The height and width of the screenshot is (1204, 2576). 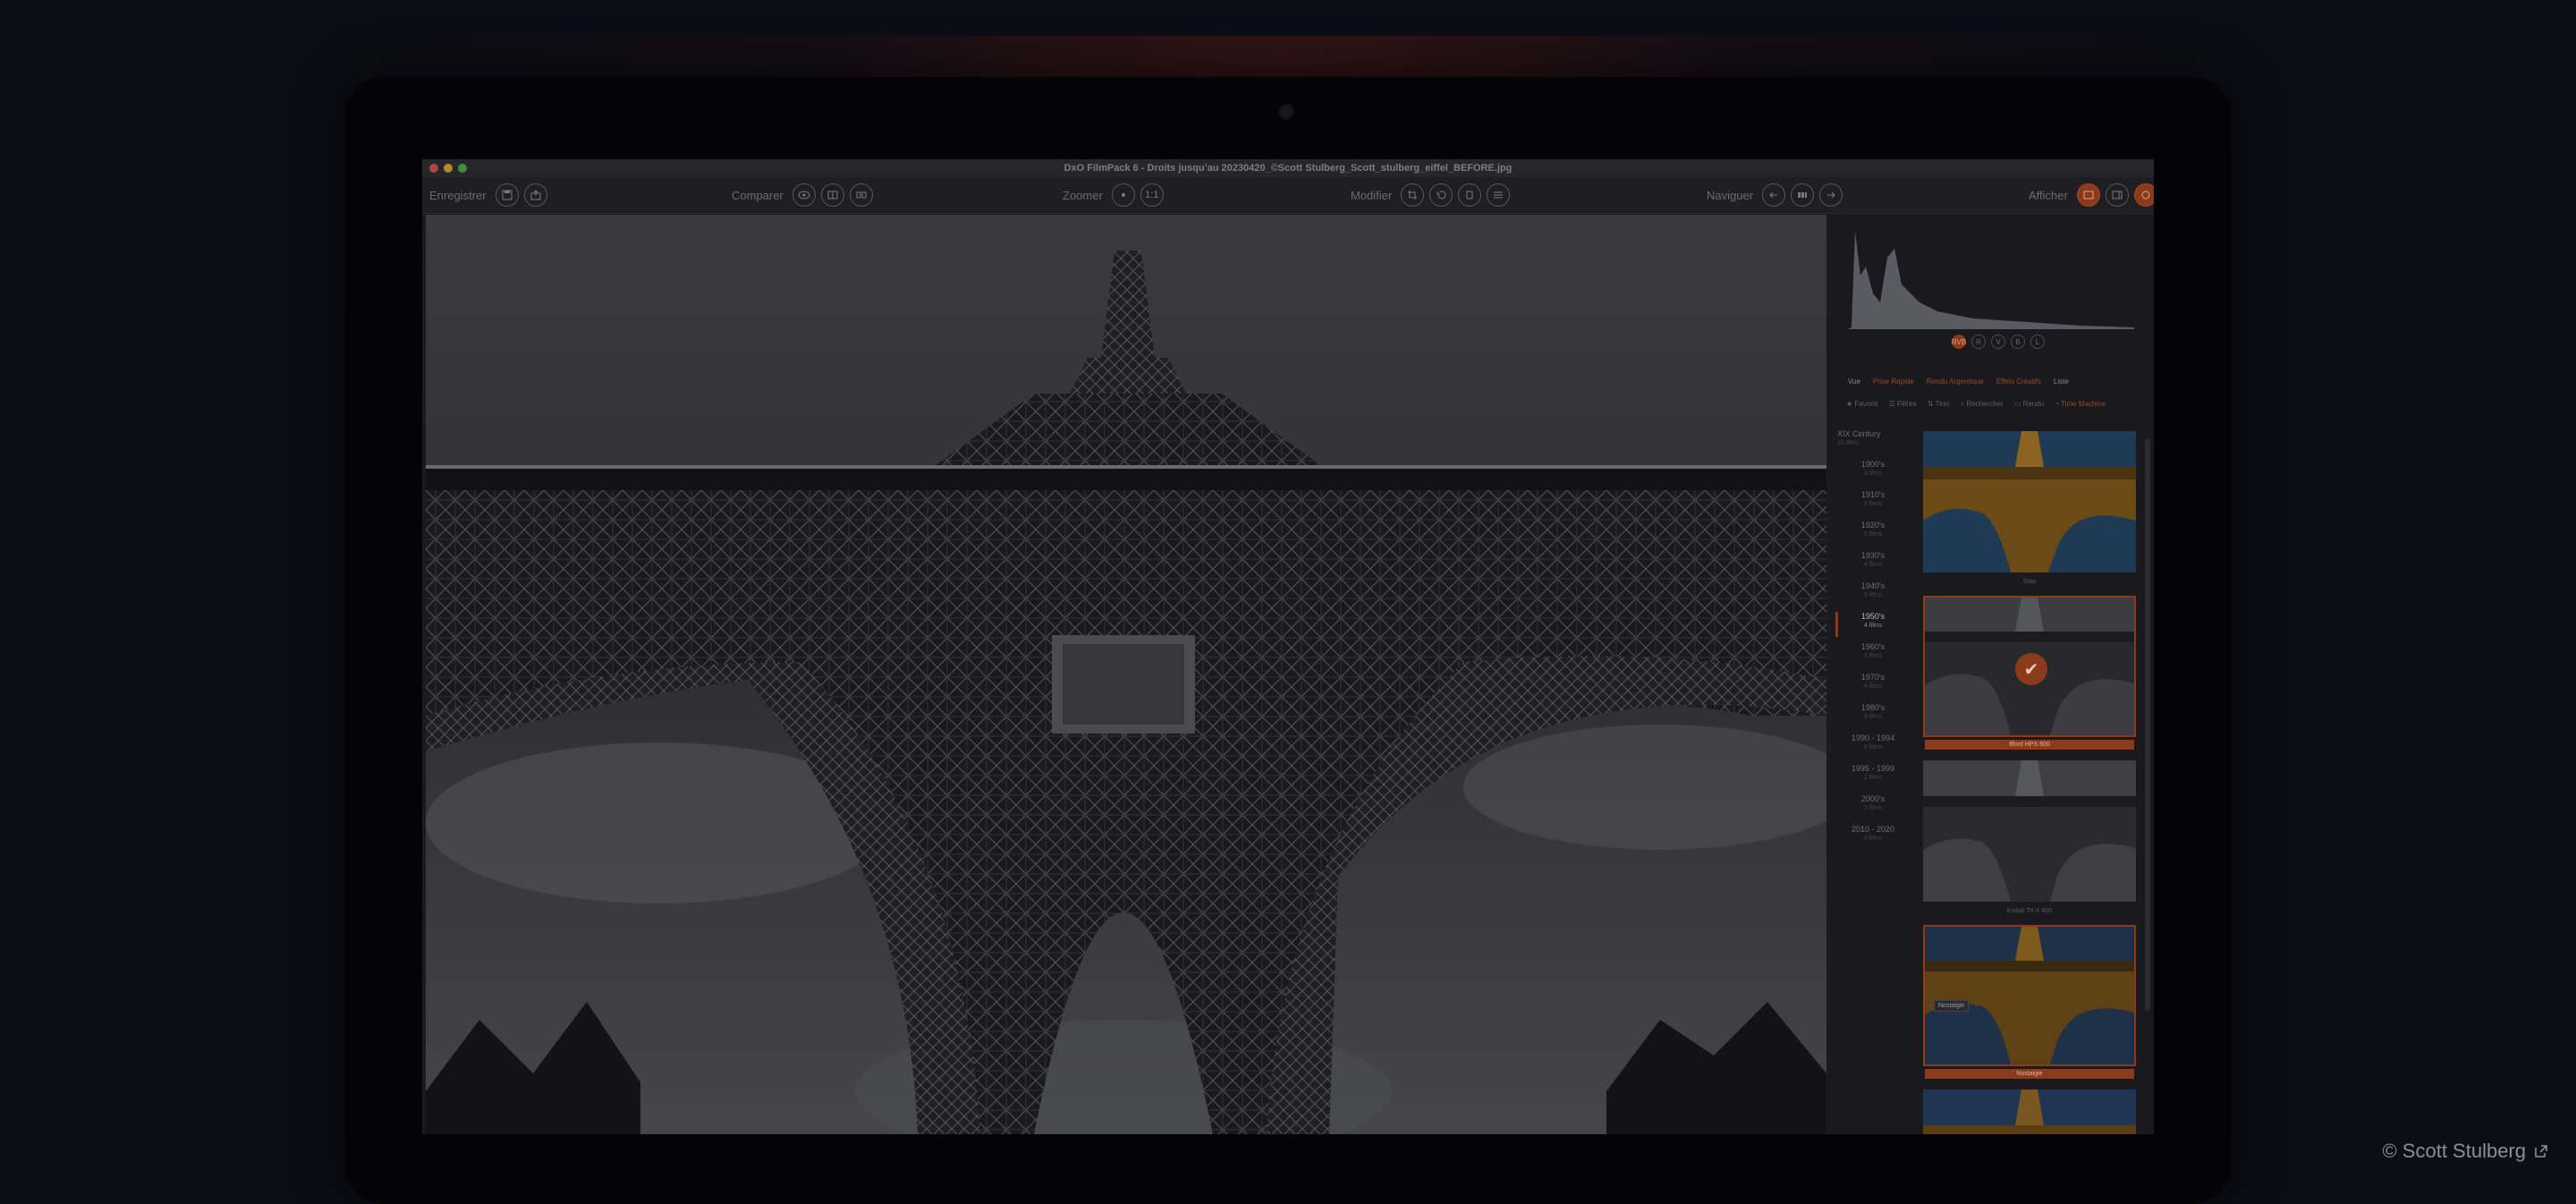 I want to click on decade-item: 1970's 4 films, so click(x=1873, y=688).